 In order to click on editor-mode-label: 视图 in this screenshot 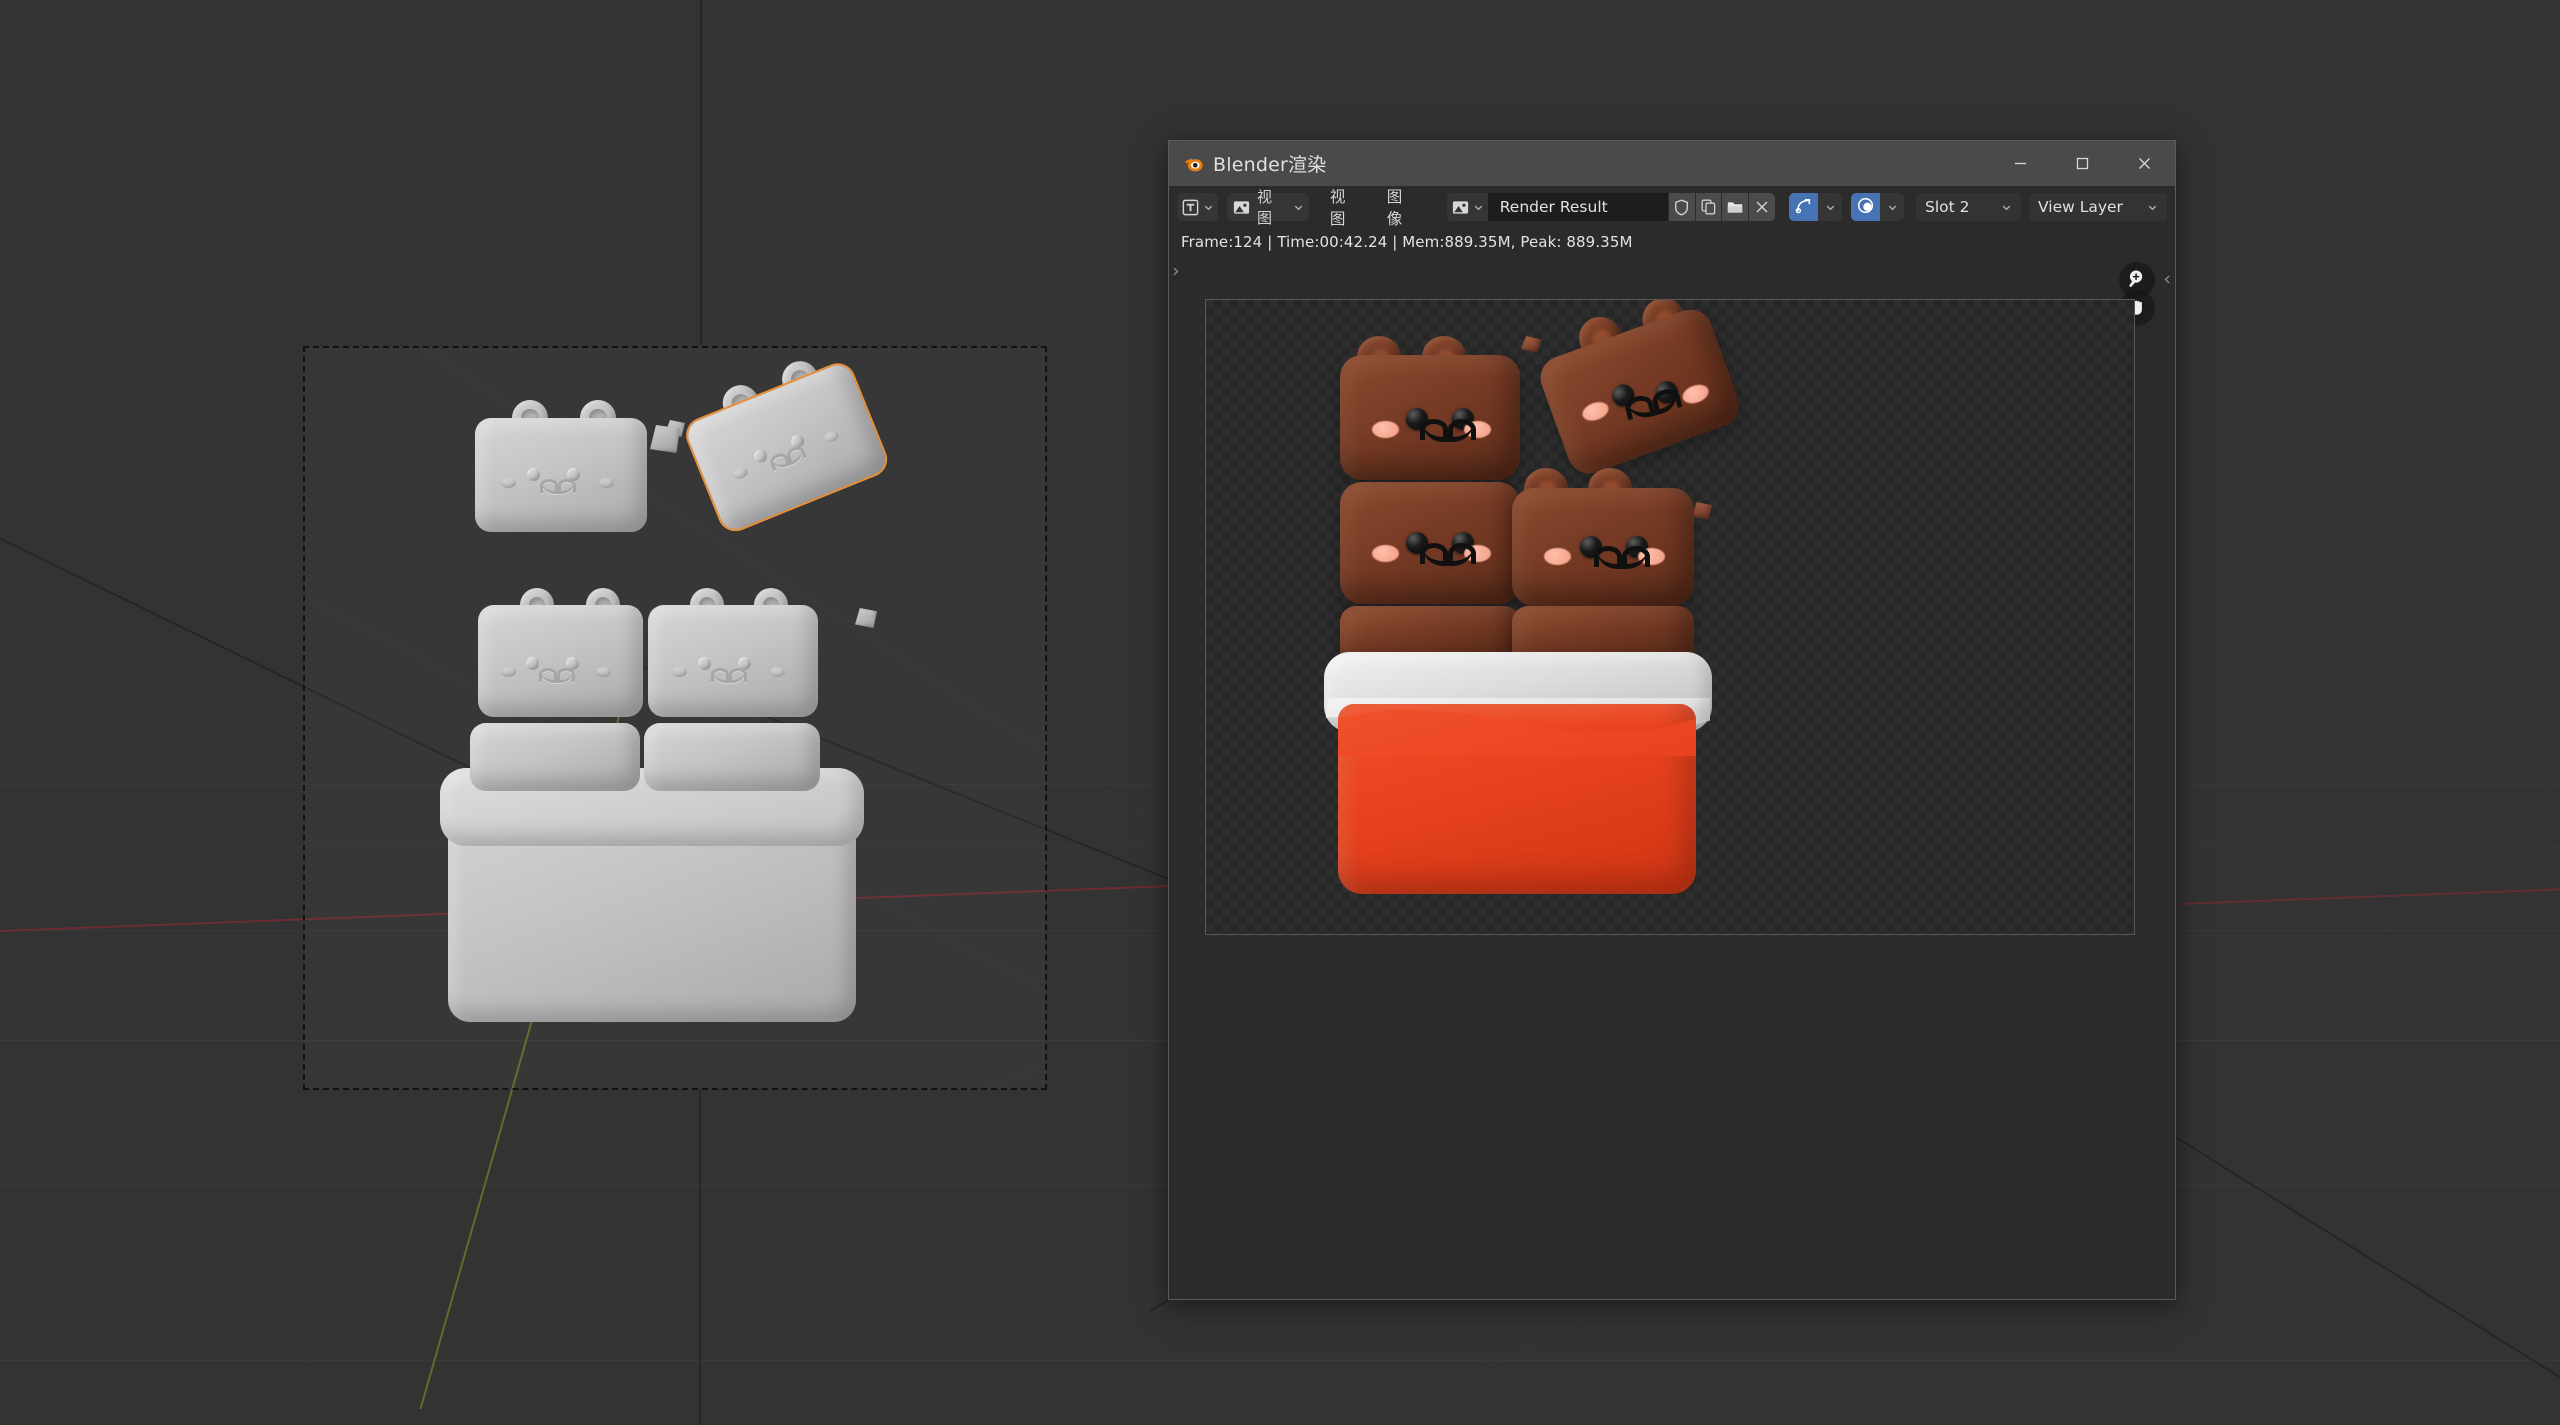, I will do `click(1264, 207)`.